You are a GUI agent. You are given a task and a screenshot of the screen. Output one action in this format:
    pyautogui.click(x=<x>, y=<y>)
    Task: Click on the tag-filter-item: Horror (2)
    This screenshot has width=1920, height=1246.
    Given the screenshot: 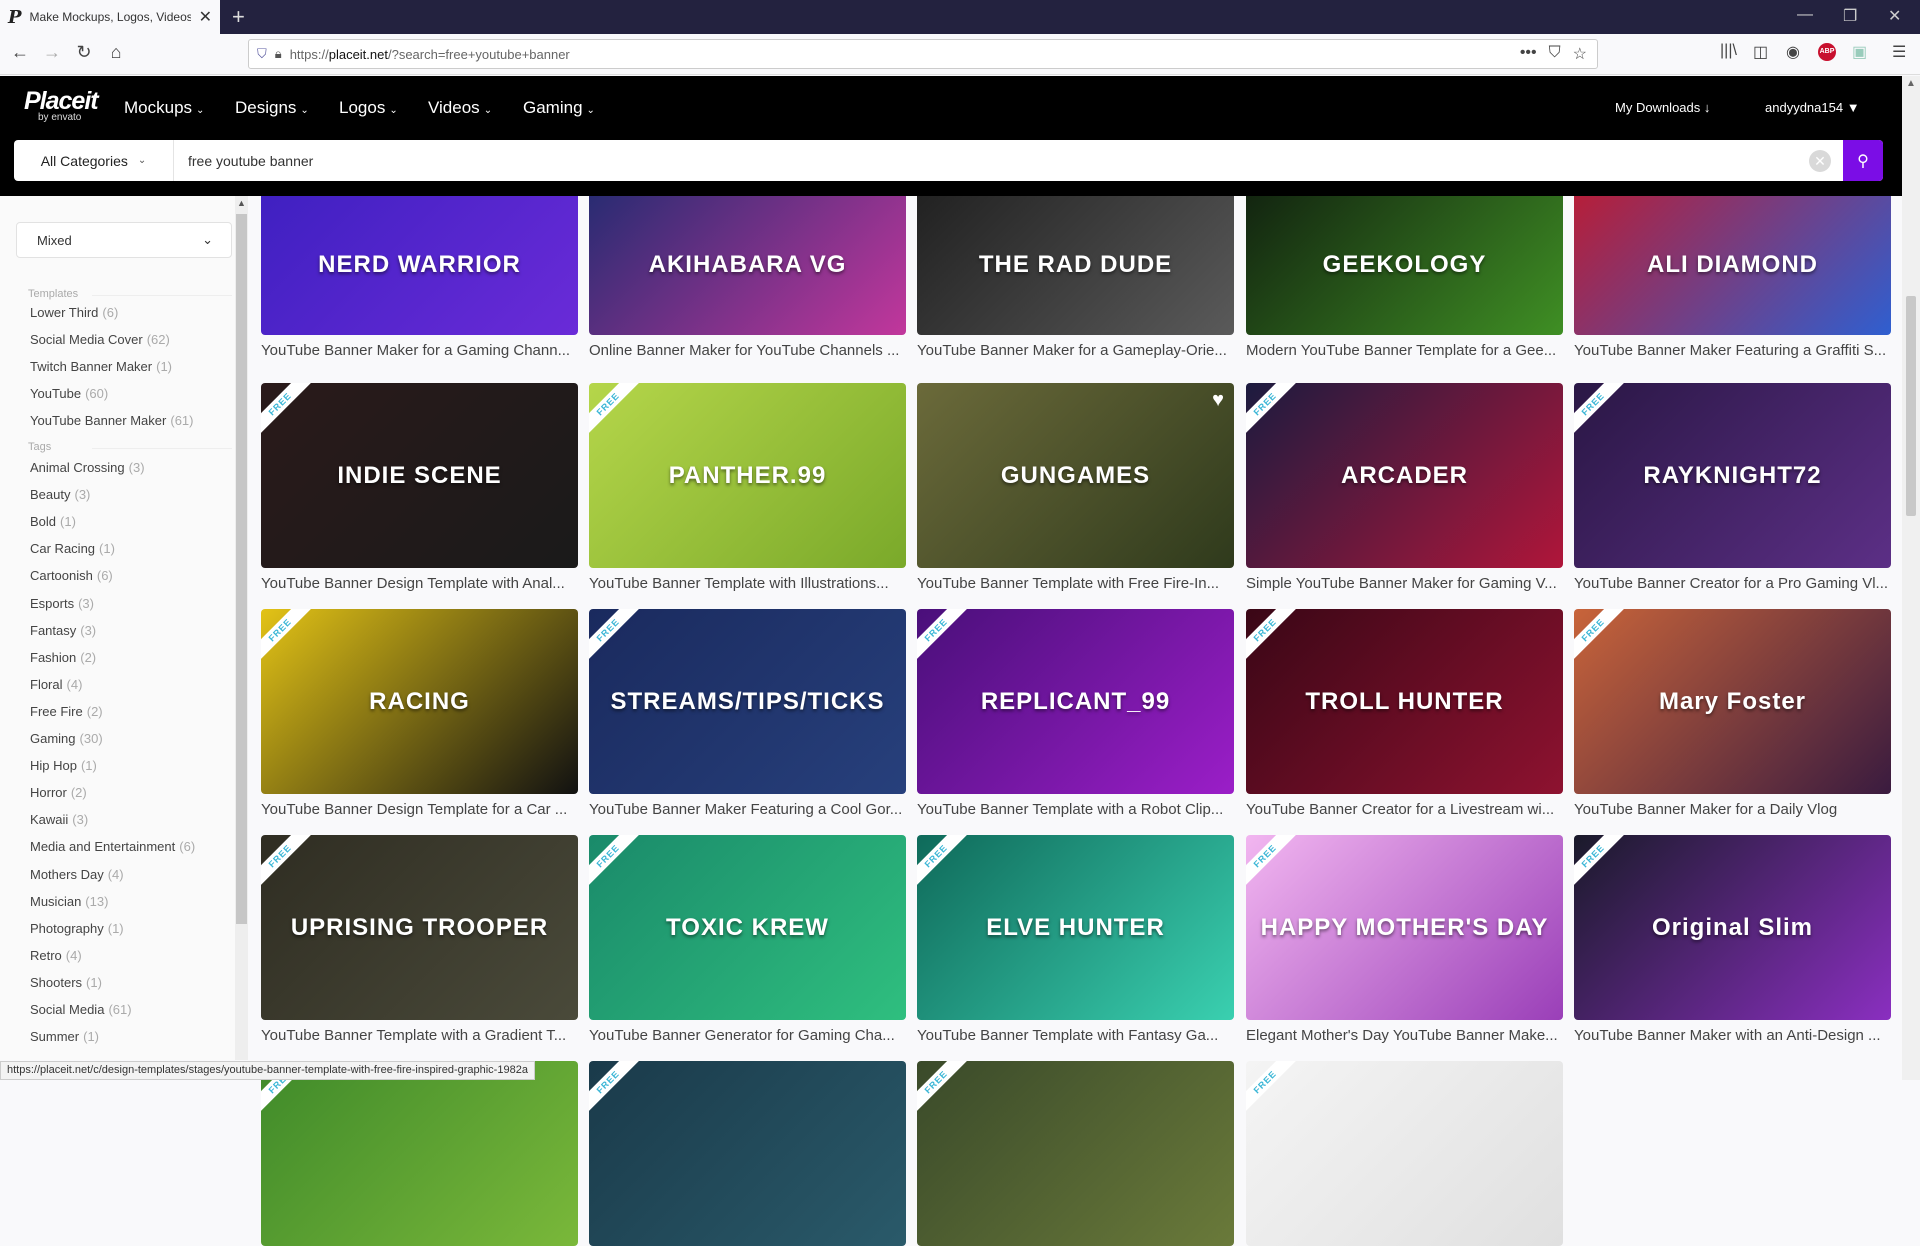 What is the action you would take?
    pyautogui.click(x=58, y=792)
    